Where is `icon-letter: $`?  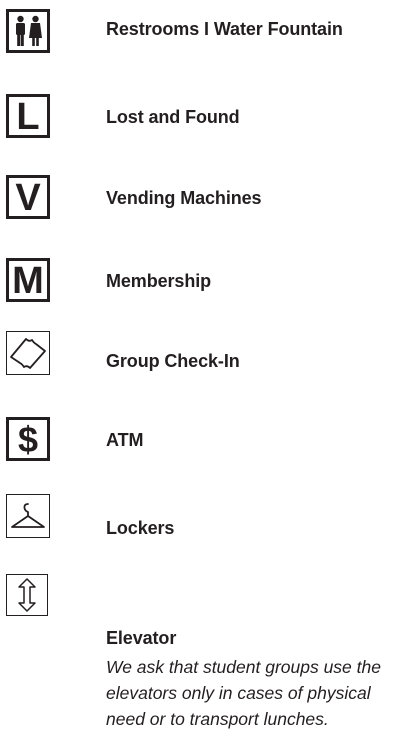 icon-letter: $ is located at coordinates (28, 439).